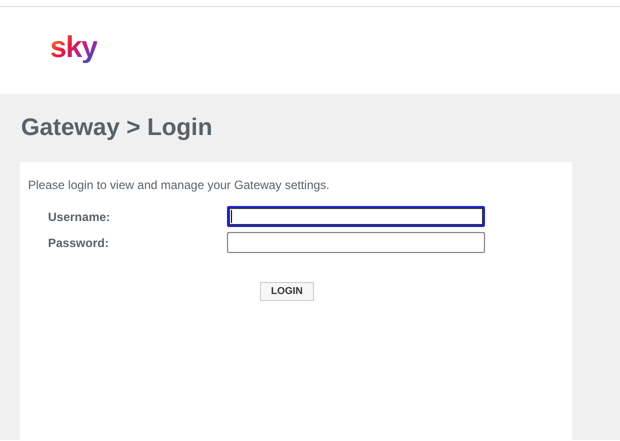  Describe the element at coordinates (79, 217) in the screenshot. I see `field-label: Username:` at that location.